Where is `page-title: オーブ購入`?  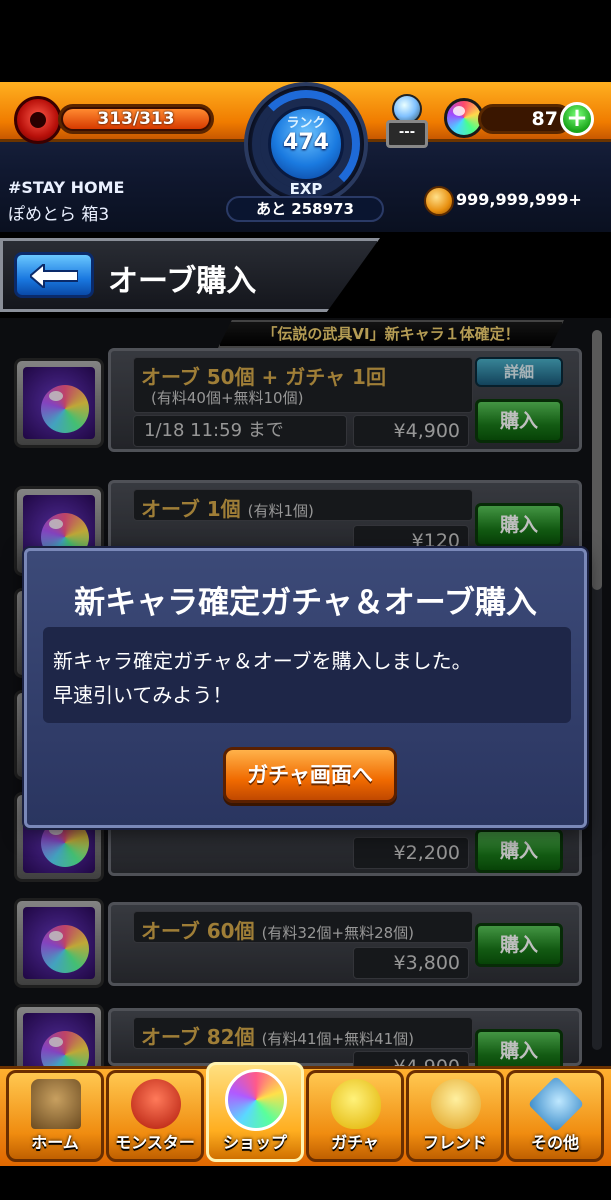
page-title: オーブ購入 is located at coordinates (182, 281).